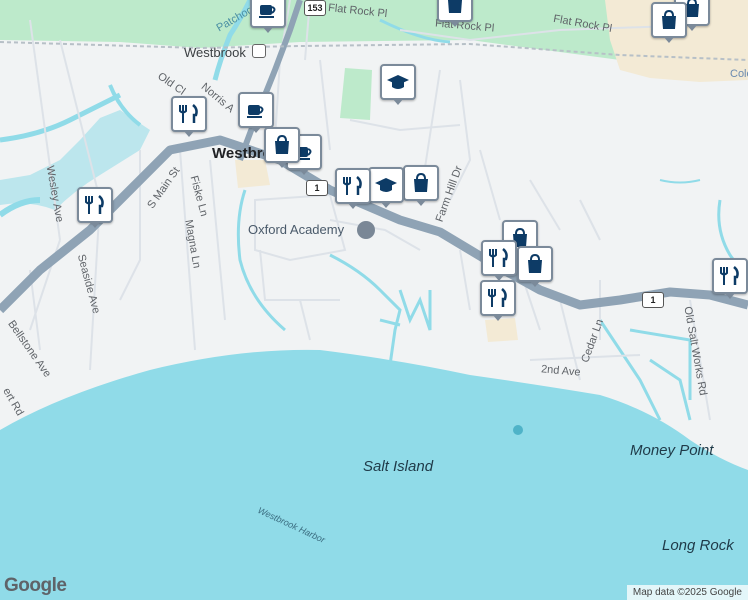  I want to click on oxford-academy-icon, so click(366, 230).